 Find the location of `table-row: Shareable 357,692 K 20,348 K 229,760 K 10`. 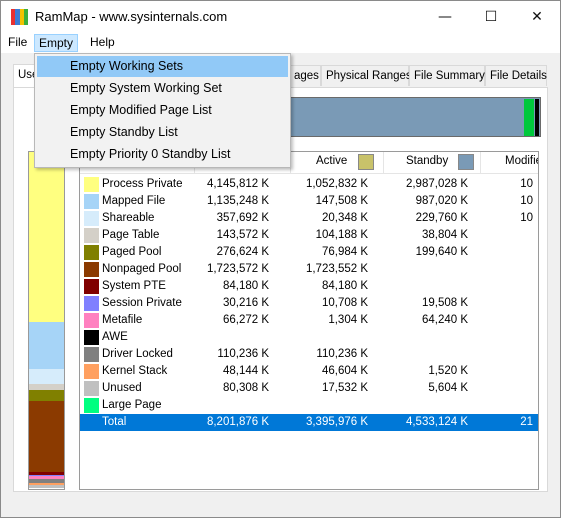

table-row: Shareable 357,692 K 20,348 K 229,760 K 10 is located at coordinates (309, 218).